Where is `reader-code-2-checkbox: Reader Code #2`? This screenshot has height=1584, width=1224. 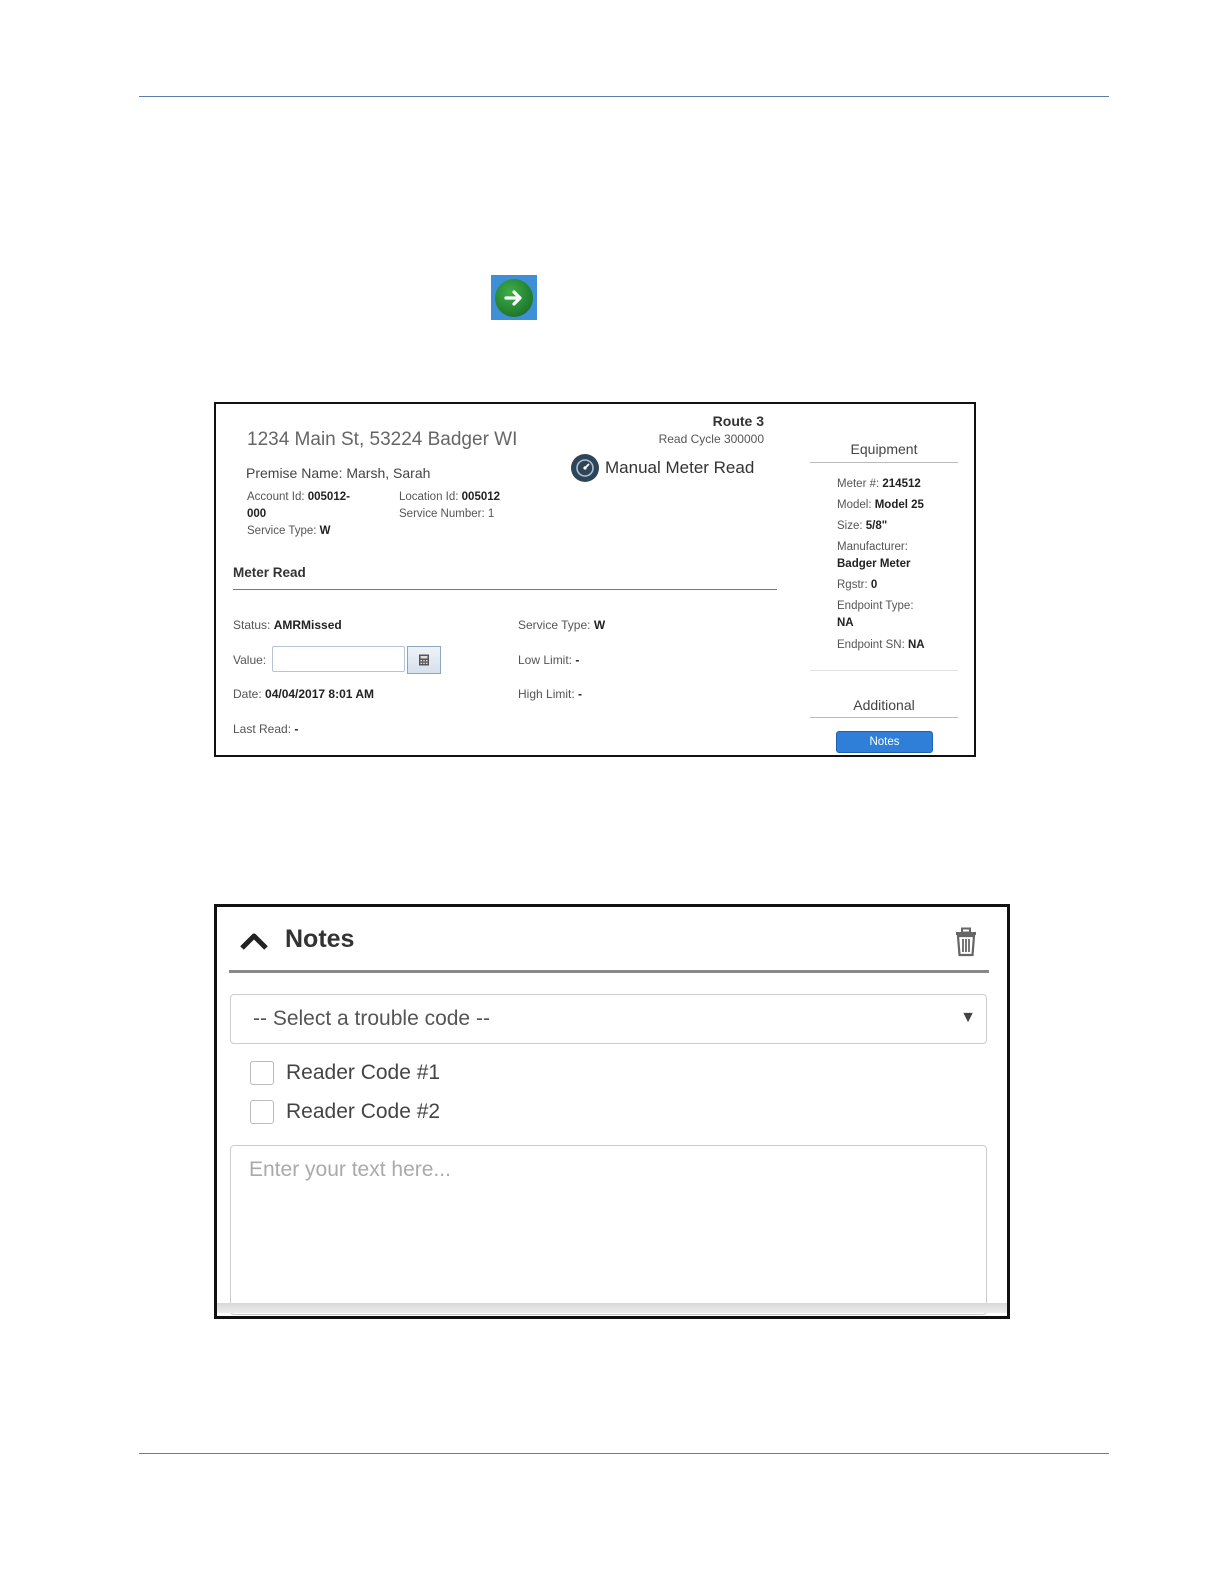 reader-code-2-checkbox: Reader Code #2 is located at coordinates (345, 1112).